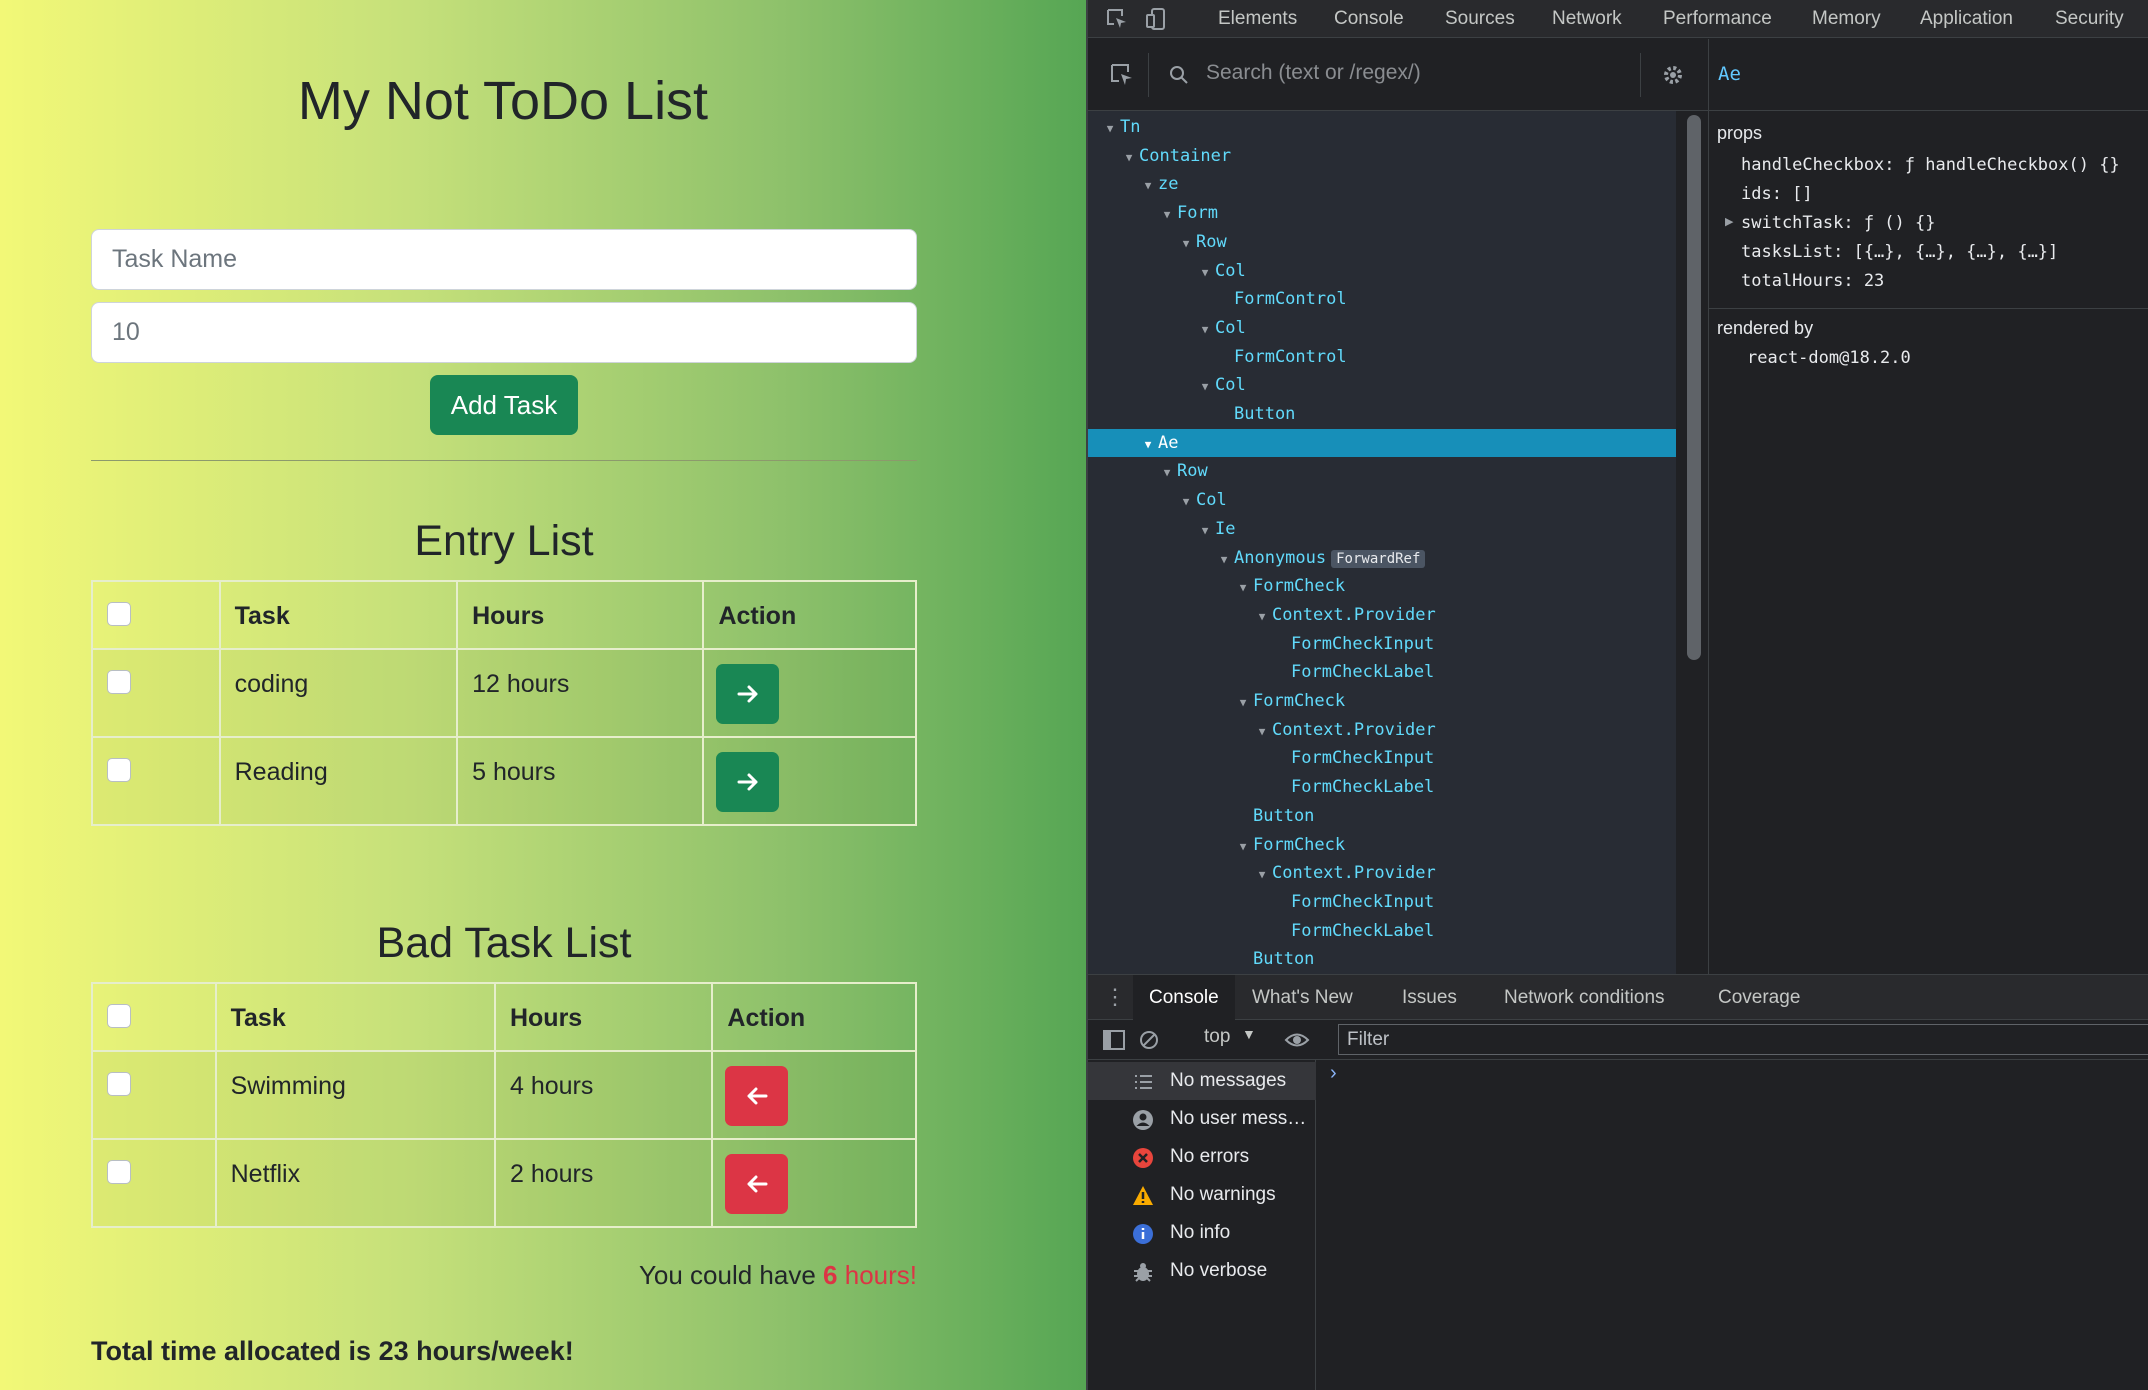 This screenshot has height=1390, width=2148. What do you see at coordinates (1184, 997) in the screenshot?
I see `drawer-tab-console: Console` at bounding box center [1184, 997].